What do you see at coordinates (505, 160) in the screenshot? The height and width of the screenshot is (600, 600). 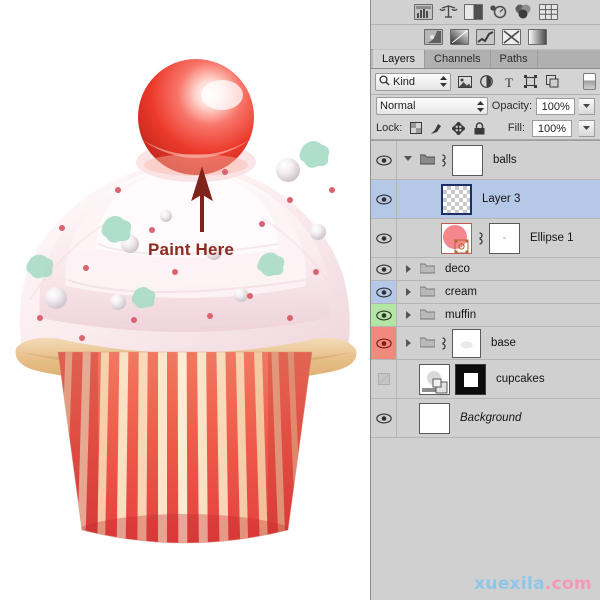 I see `layer-name: balls` at bounding box center [505, 160].